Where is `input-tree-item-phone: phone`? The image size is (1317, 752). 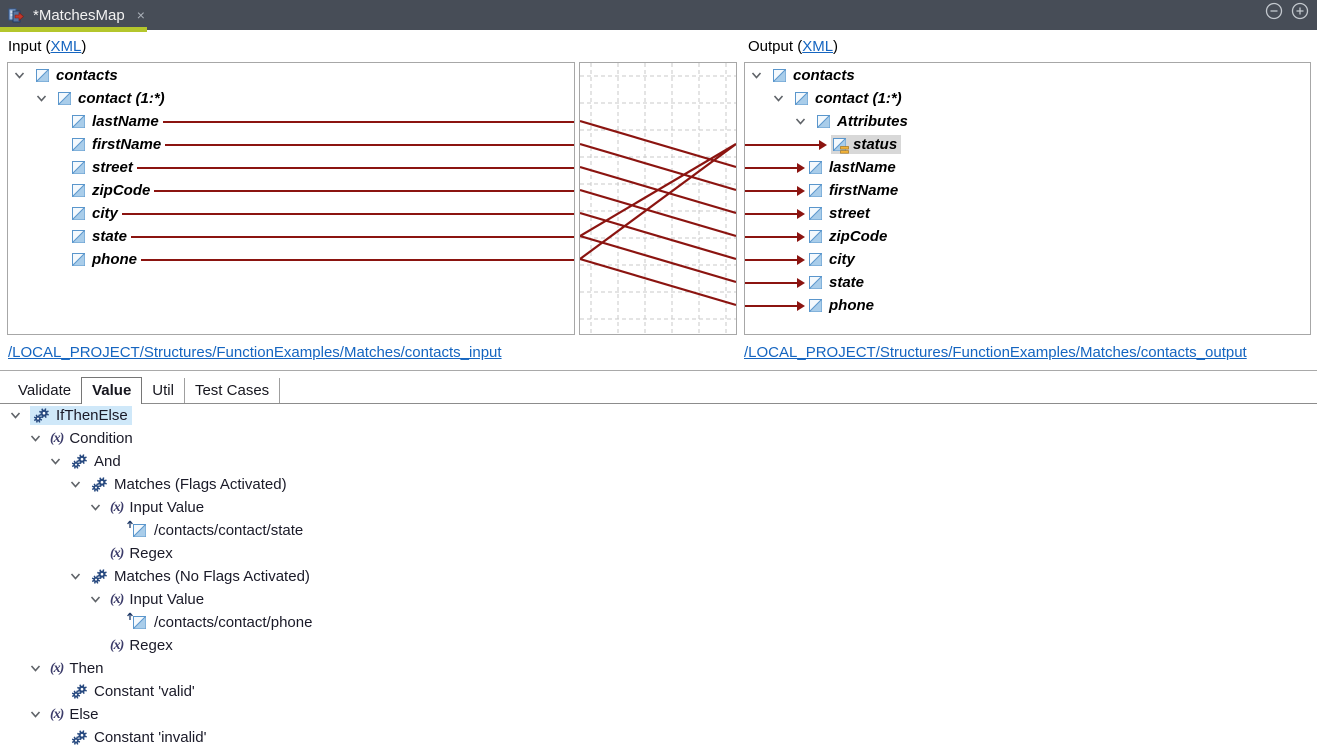 input-tree-item-phone: phone is located at coordinates (291, 259).